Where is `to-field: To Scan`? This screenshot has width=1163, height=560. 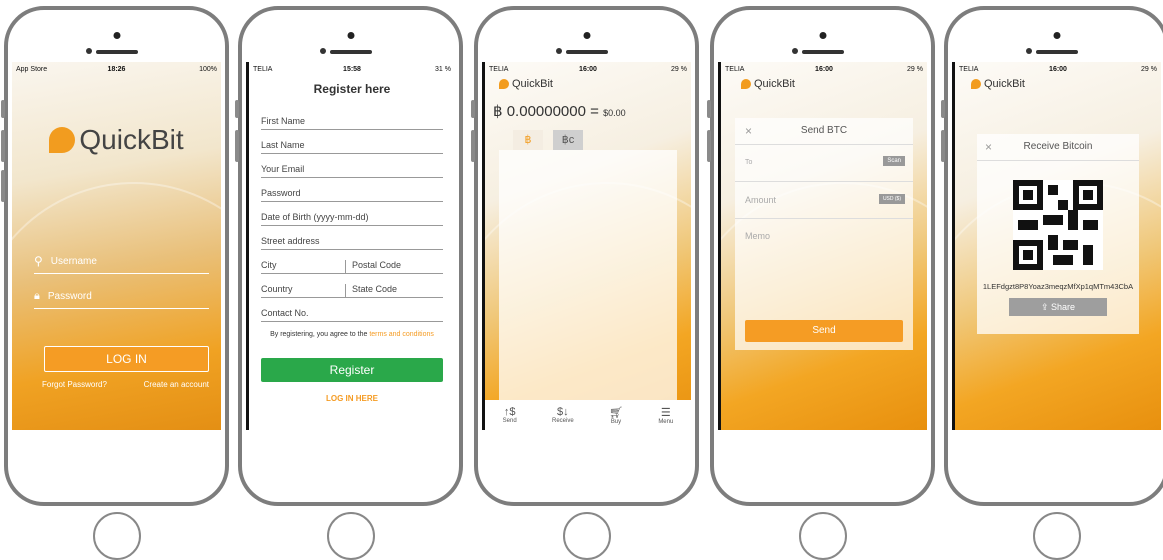
to-field: To Scan is located at coordinates (824, 163).